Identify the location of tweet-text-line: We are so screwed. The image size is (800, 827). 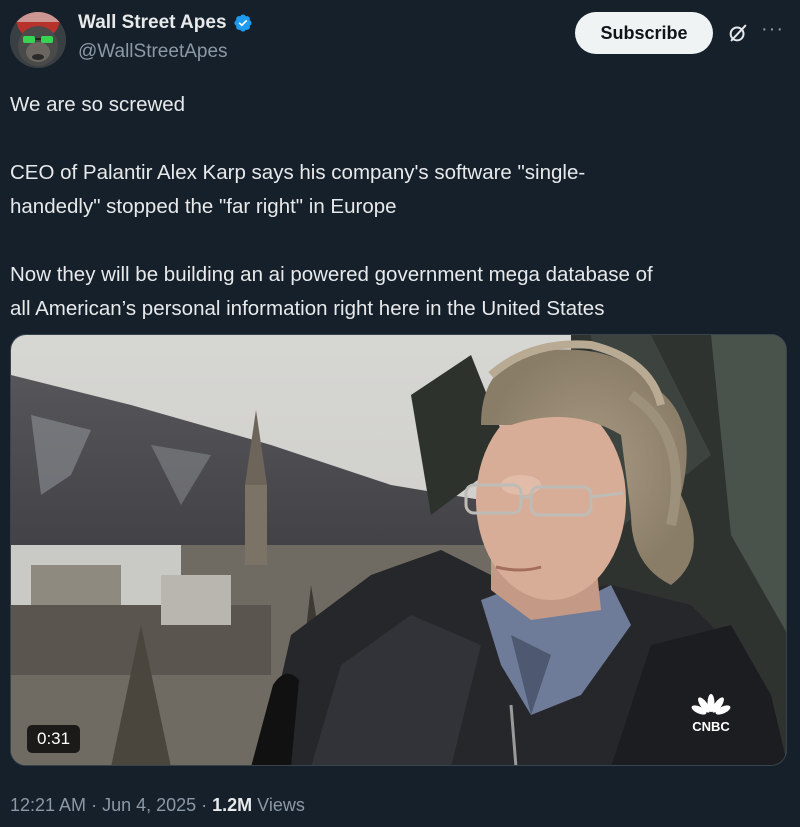
(98, 104).